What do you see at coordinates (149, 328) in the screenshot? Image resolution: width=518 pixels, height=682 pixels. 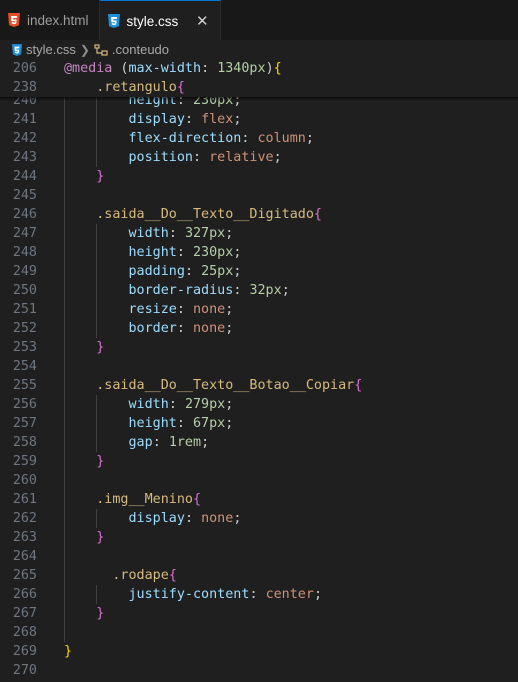 I see `code-text: border: none;` at bounding box center [149, 328].